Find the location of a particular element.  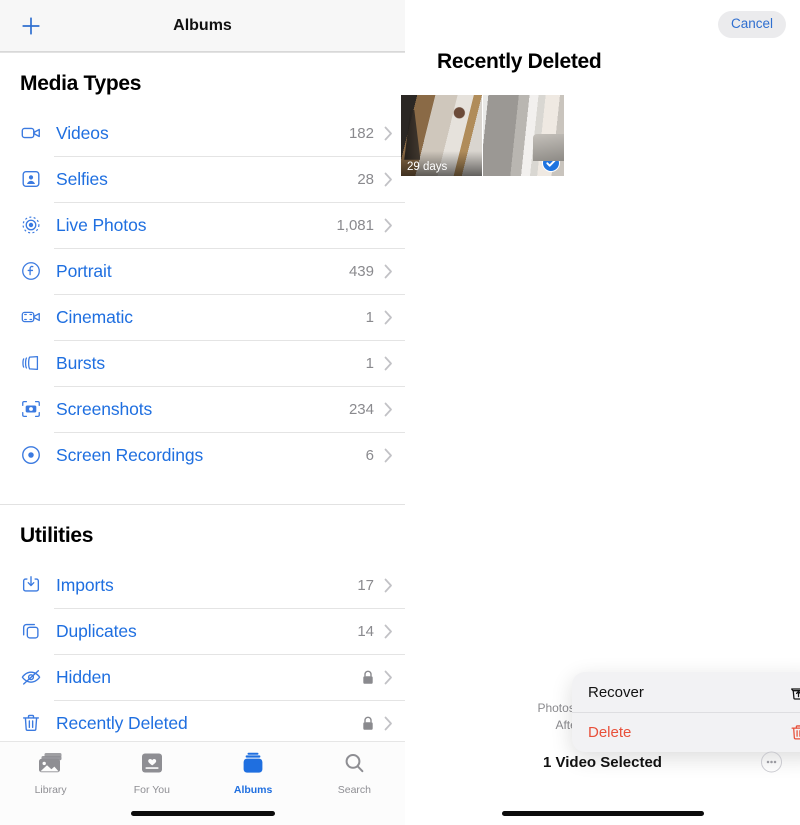

tab-albums: Albums is located at coordinates (253, 774).